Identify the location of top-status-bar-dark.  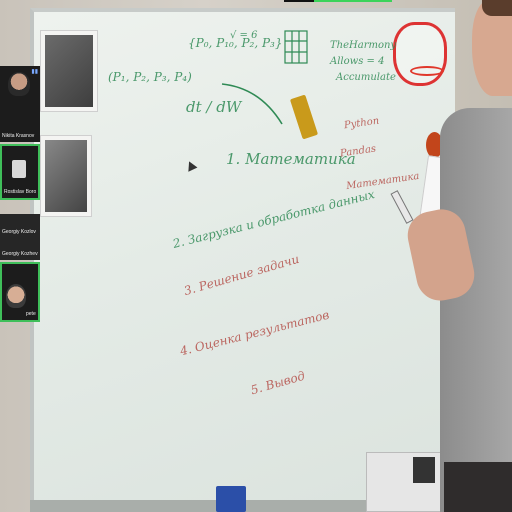
(299, 1).